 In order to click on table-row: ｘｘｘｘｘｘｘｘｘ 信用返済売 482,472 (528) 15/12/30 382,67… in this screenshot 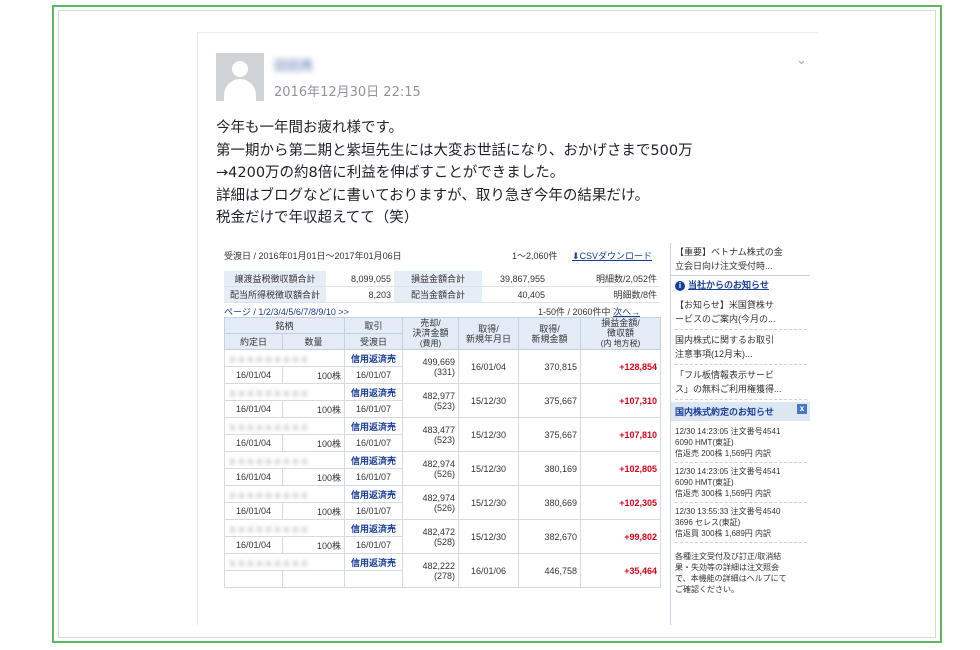, I will do `click(442, 536)`.